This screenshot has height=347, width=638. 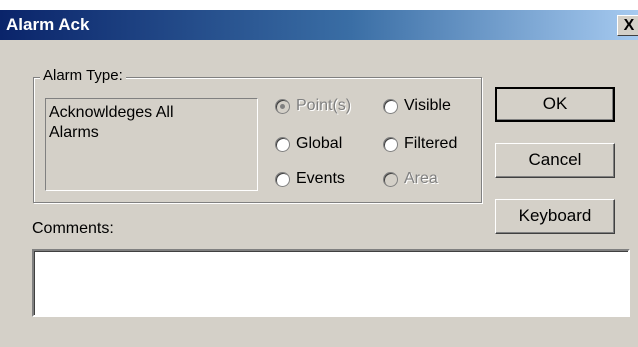 I want to click on radio-visible: Visible, so click(x=417, y=106).